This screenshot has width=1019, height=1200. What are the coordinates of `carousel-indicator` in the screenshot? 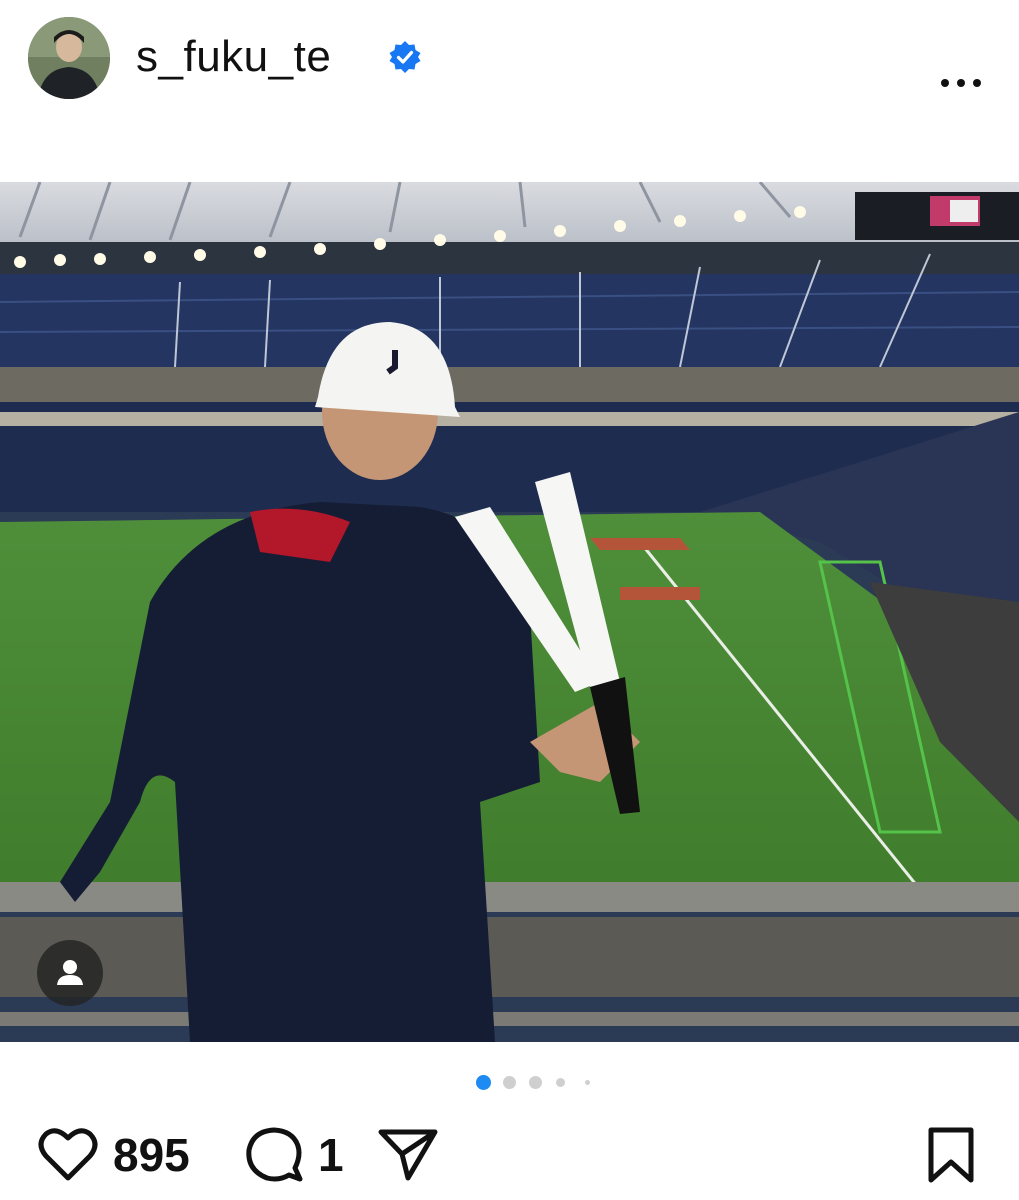 It's located at (509, 1083).